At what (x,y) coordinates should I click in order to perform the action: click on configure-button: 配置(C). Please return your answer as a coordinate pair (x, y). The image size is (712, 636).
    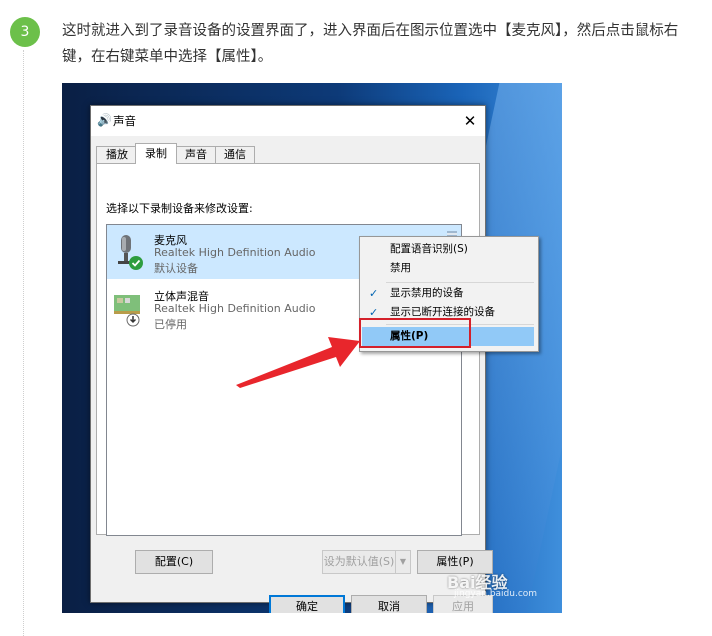
    Looking at the image, I should click on (174, 562).